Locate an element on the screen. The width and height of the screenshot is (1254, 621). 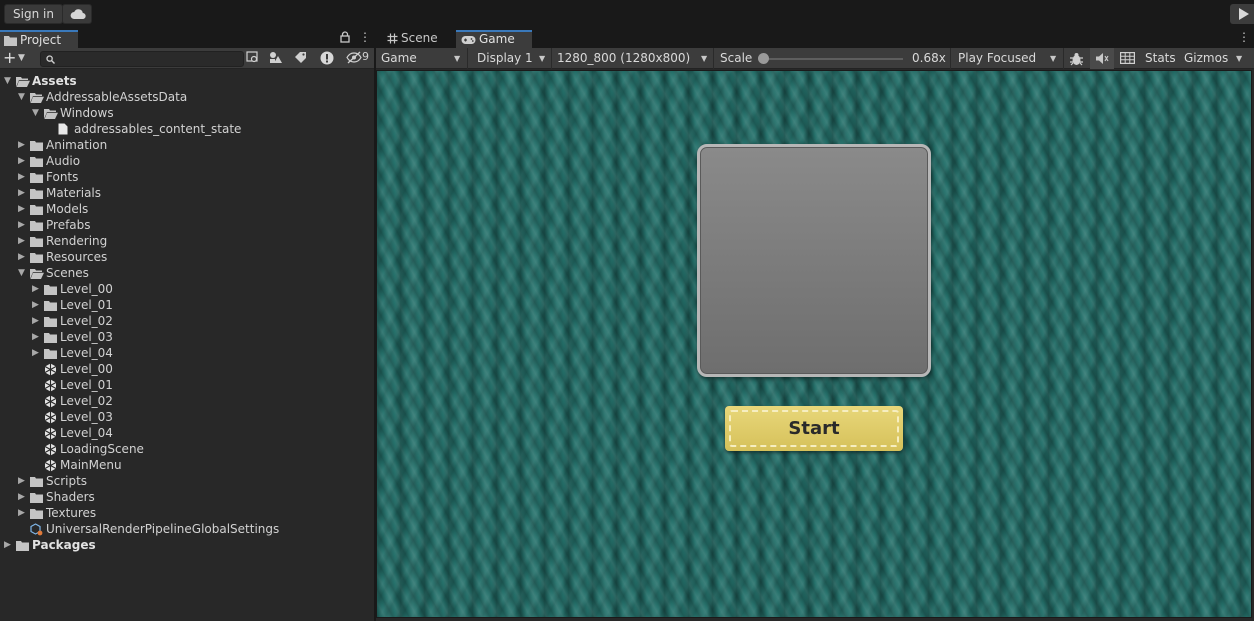
play-button is located at coordinates (1242, 14).